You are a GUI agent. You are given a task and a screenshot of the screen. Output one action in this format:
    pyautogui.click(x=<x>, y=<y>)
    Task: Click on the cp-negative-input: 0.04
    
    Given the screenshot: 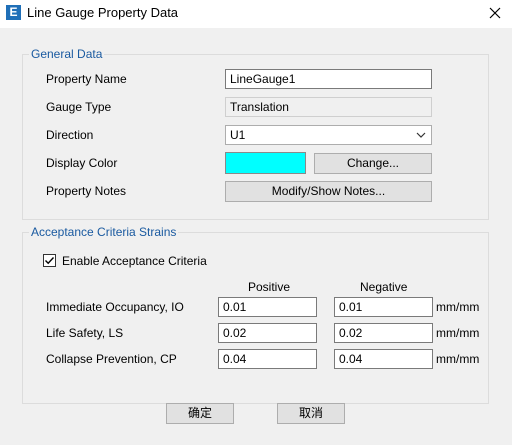 What is the action you would take?
    pyautogui.click(x=383, y=359)
    